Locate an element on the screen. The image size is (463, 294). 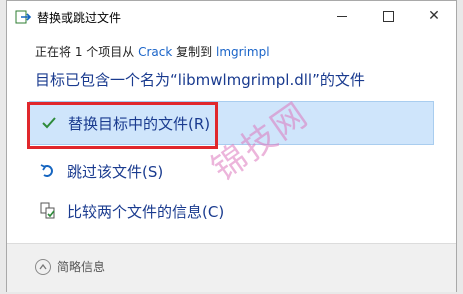
minimize-icon is located at coordinates (342, 16).